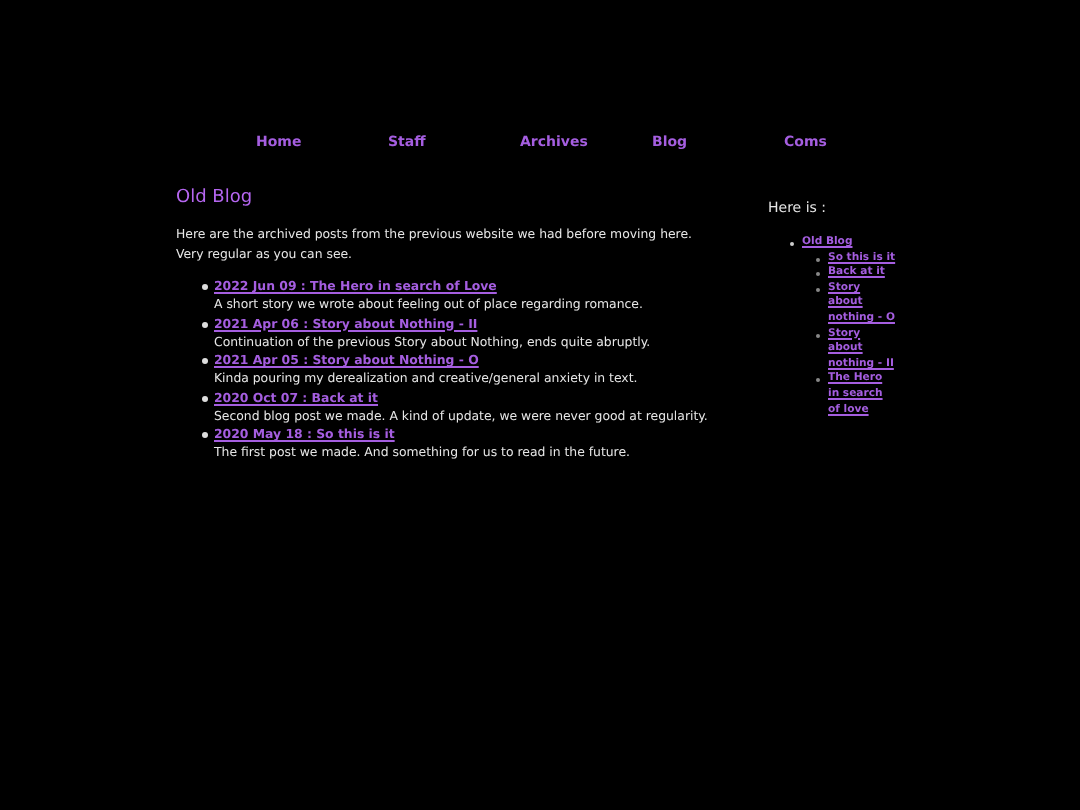 This screenshot has width=1080, height=810. Describe the element at coordinates (215, 198) in the screenshot. I see `page-title: Old Blog` at that location.